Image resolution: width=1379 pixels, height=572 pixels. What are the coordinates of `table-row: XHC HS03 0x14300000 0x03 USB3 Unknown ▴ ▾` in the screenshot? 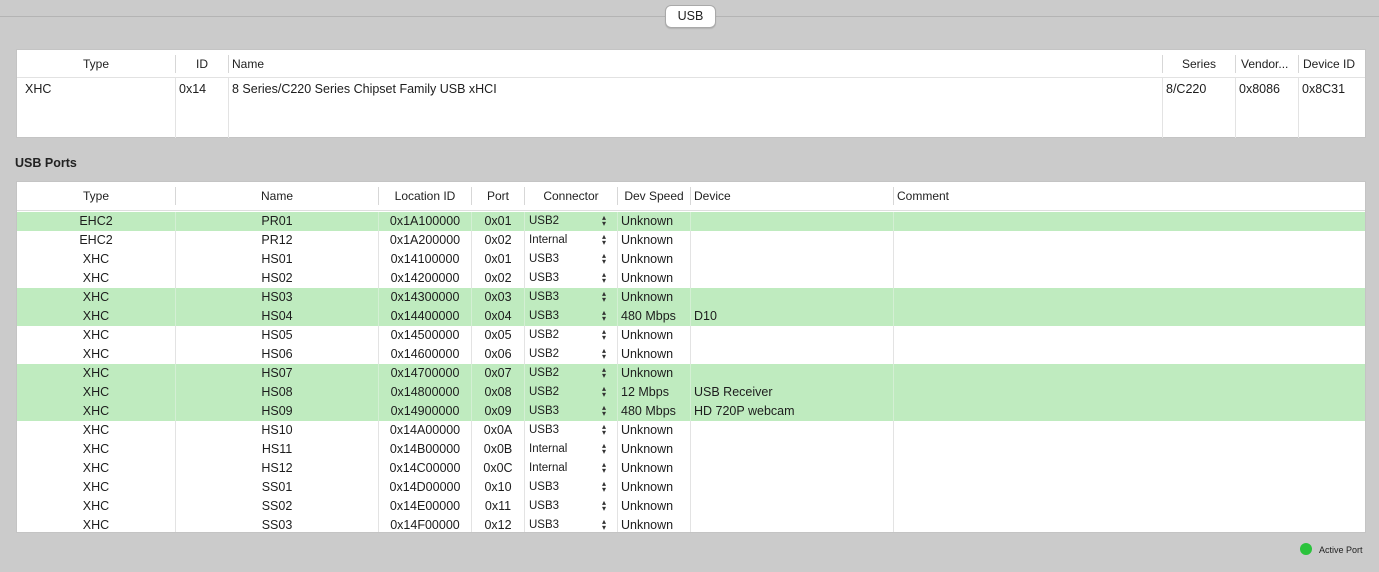 It's located at (691, 297).